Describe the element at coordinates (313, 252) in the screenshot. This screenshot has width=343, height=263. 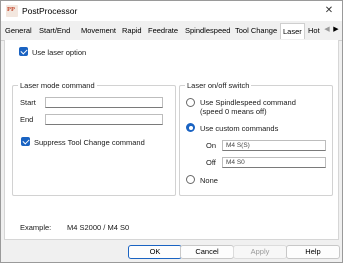
I see `help-button: Help` at that location.